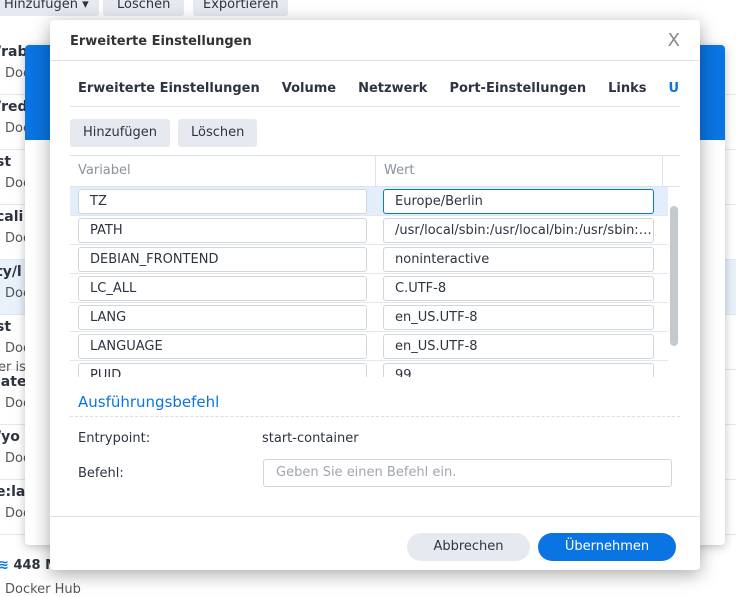  What do you see at coordinates (674, 276) in the screenshot?
I see `scrollbar-thumb` at bounding box center [674, 276].